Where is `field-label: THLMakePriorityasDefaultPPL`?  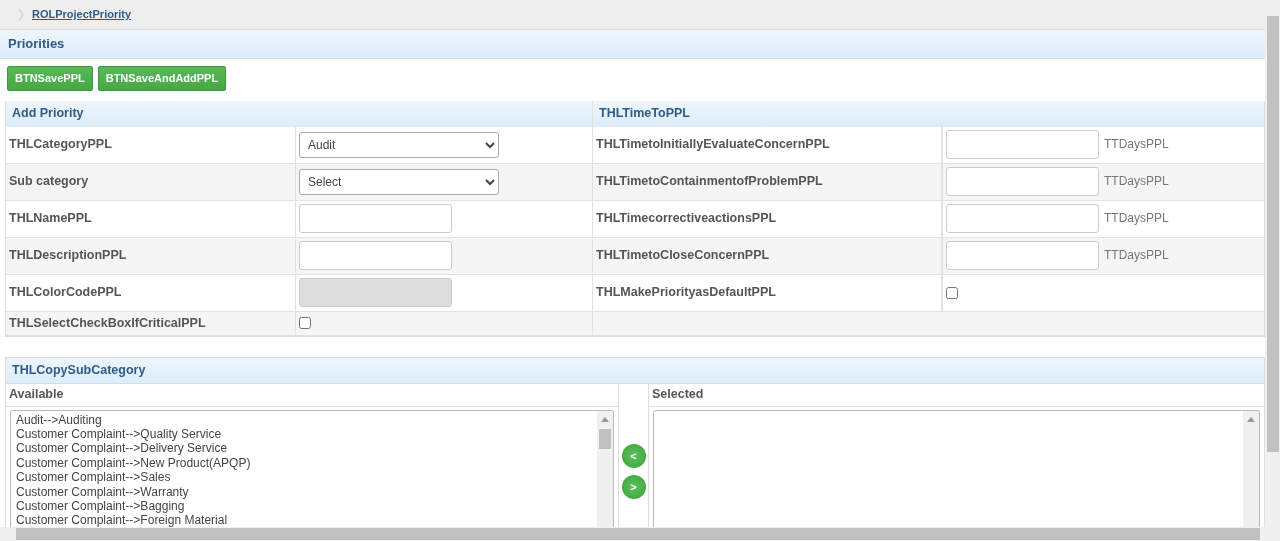 field-label: THLMakePriorityasDefaultPPL is located at coordinates (767, 293).